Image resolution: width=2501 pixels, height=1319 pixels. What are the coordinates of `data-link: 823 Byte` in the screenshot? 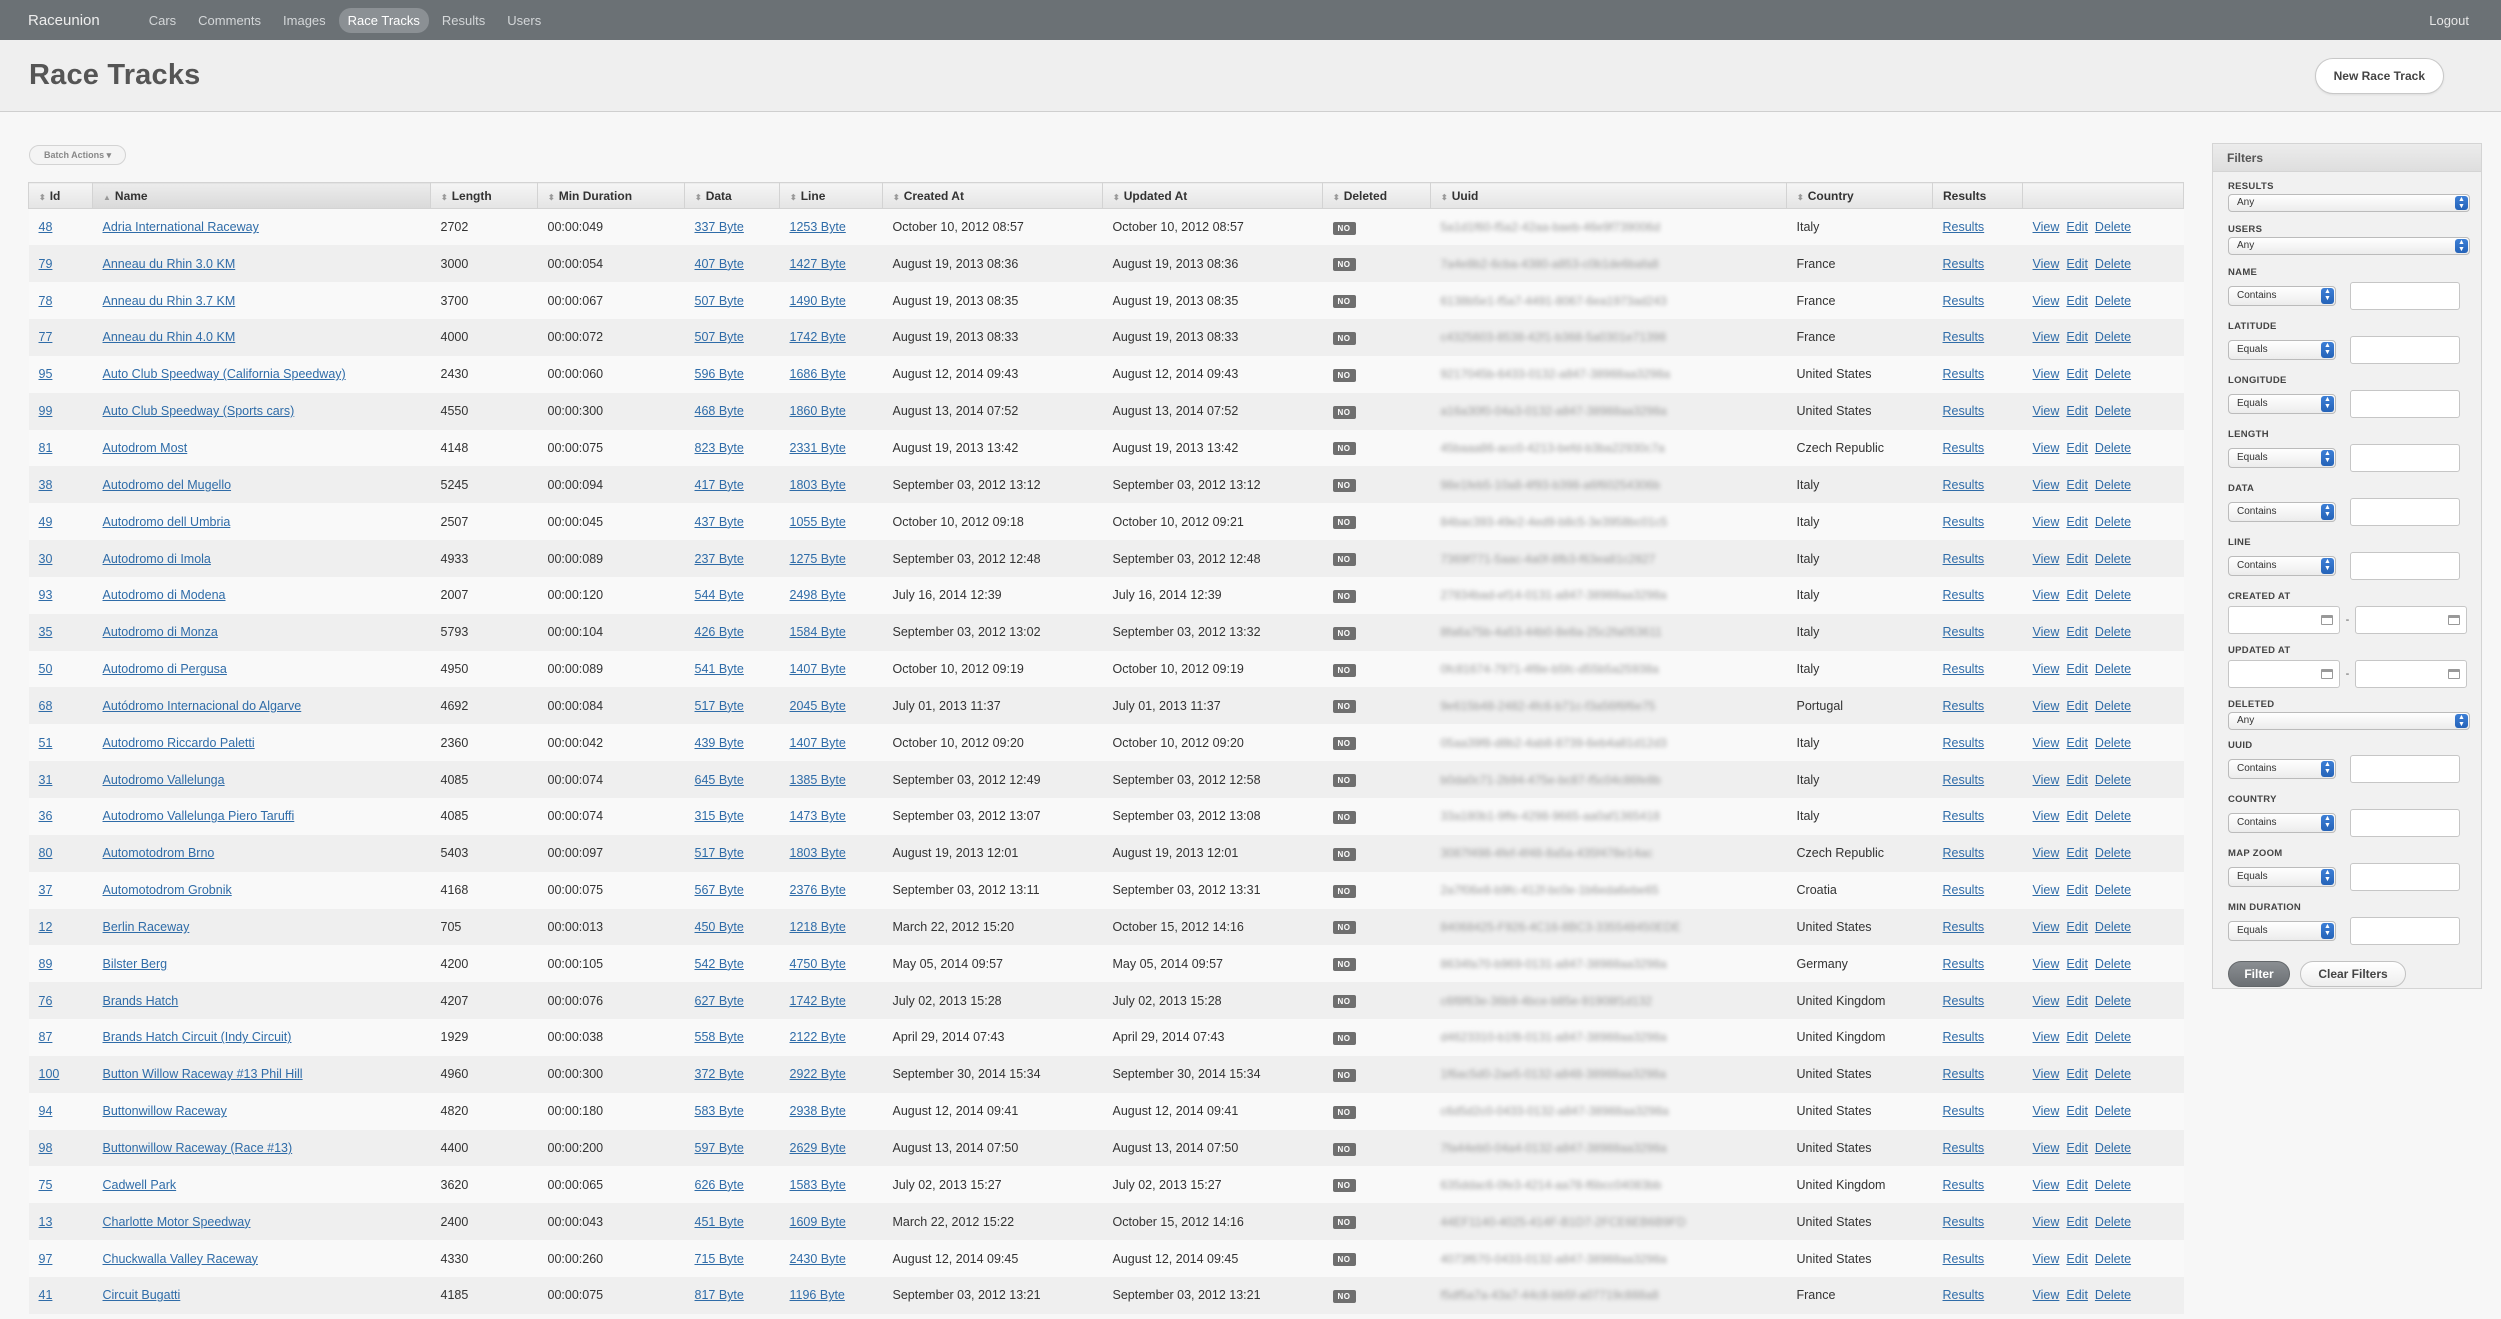 It's located at (719, 448).